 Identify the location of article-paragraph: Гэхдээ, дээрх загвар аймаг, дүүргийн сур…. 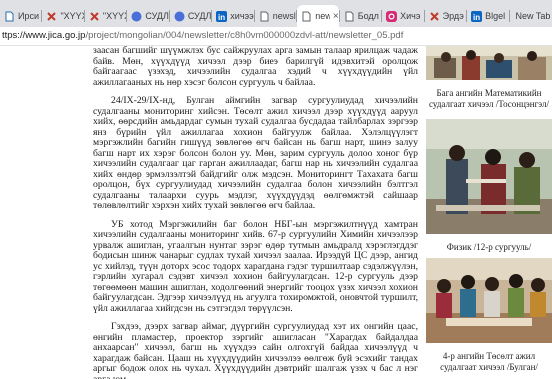
(255, 350).